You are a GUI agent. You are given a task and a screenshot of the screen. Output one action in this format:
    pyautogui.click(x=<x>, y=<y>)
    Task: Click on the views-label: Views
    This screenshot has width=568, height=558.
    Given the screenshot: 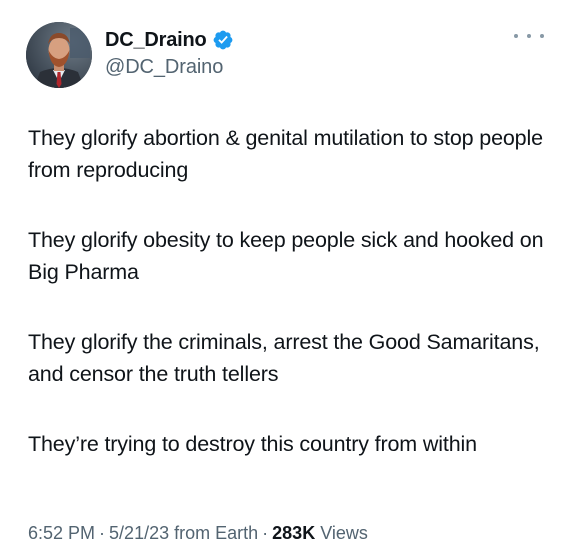 What is the action you would take?
    pyautogui.click(x=344, y=533)
    